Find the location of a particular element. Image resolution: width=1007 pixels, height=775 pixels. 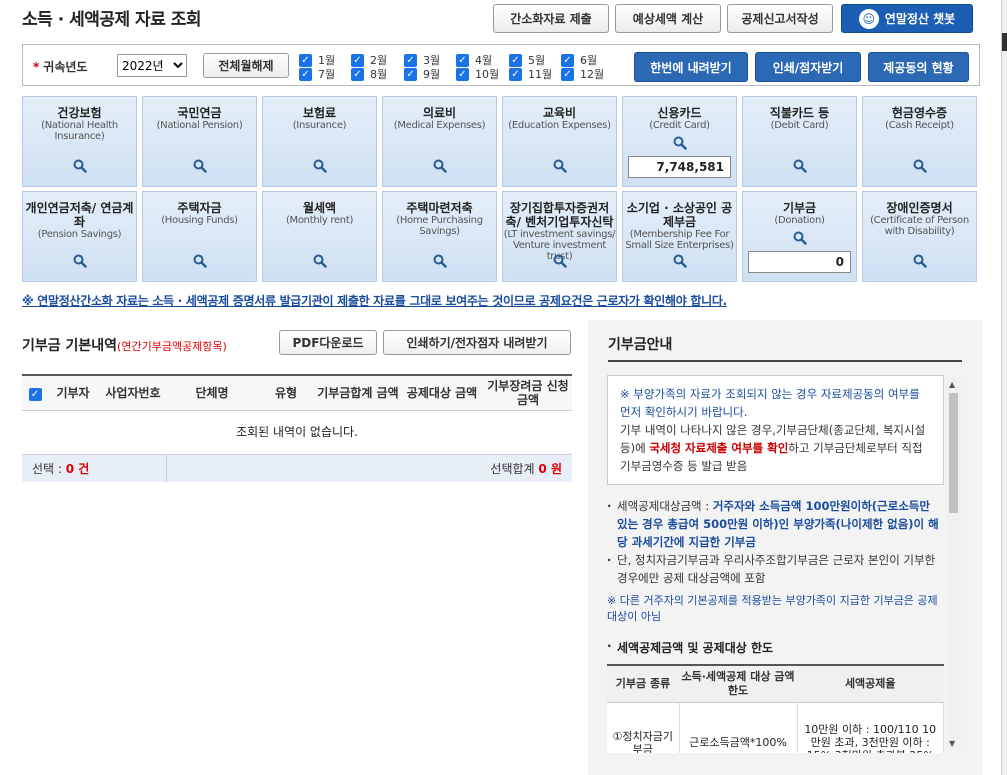

category-tile-national-pension: 국민연금 (National Pension) is located at coordinates (199, 141).